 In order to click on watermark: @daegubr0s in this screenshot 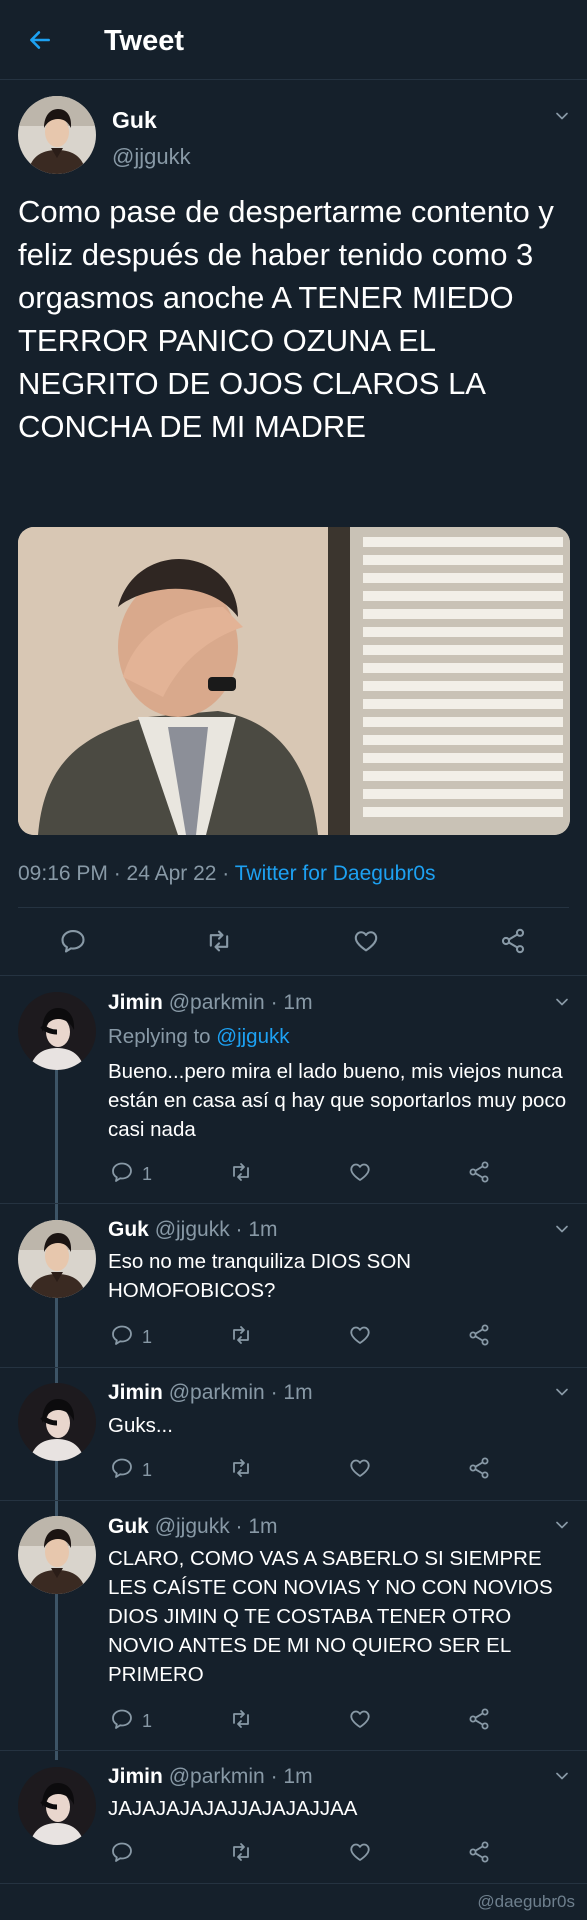, I will do `click(526, 1901)`.